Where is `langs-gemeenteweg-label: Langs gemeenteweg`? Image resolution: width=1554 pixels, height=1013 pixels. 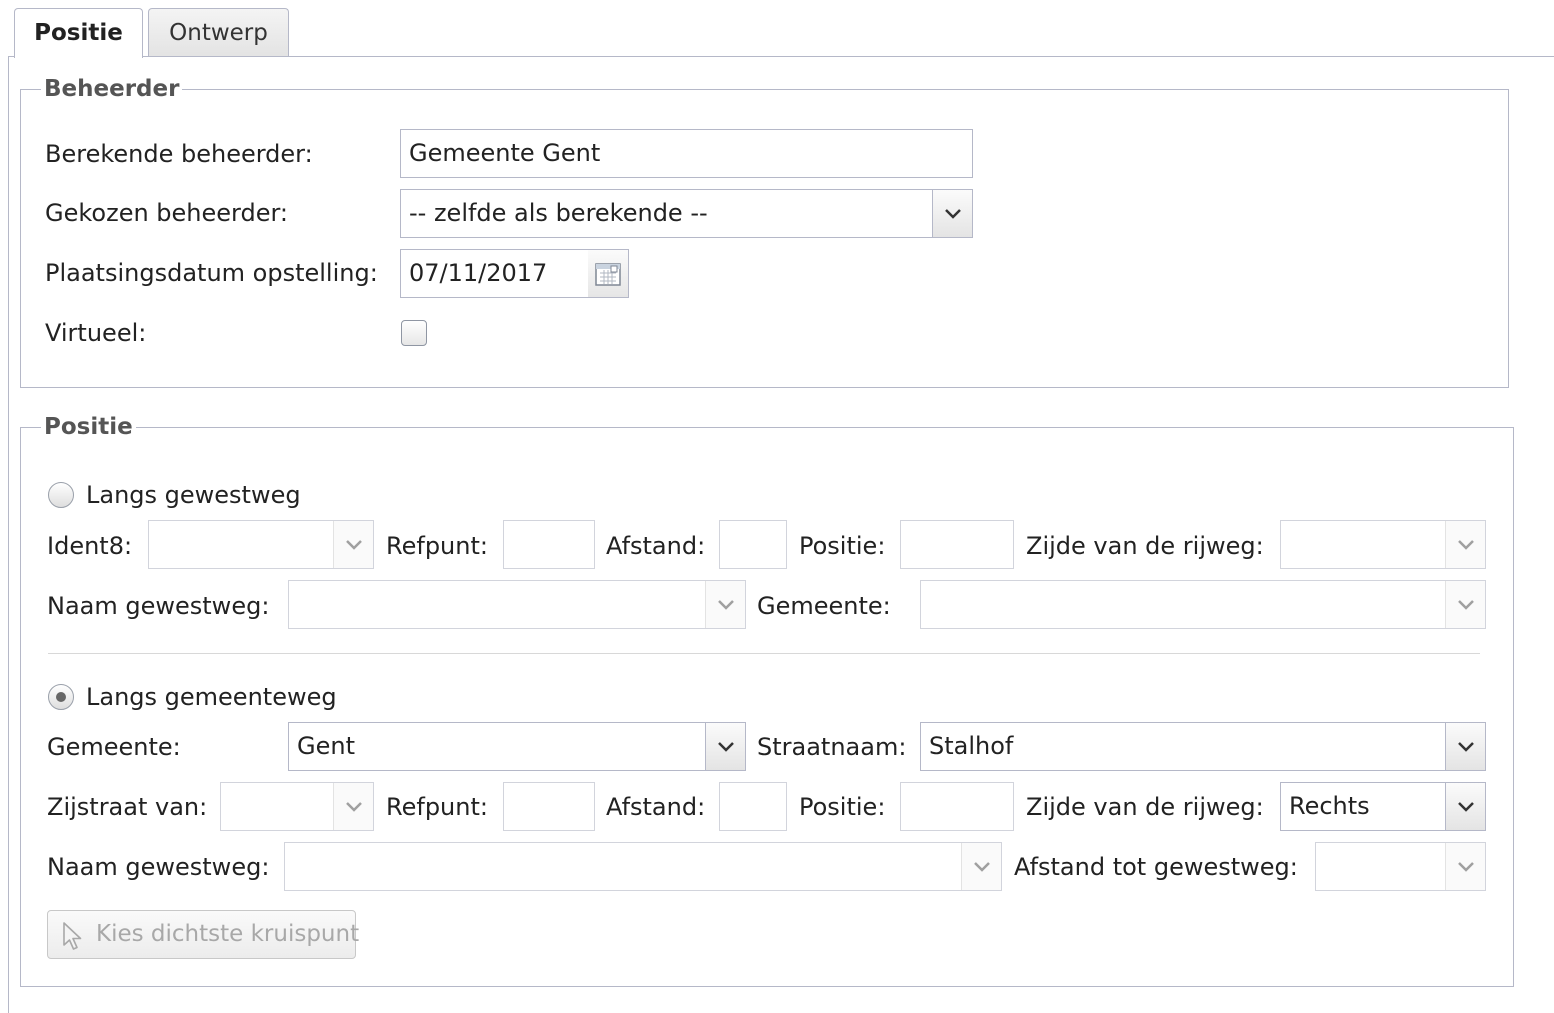 langs-gemeenteweg-label: Langs gemeenteweg is located at coordinates (211, 697).